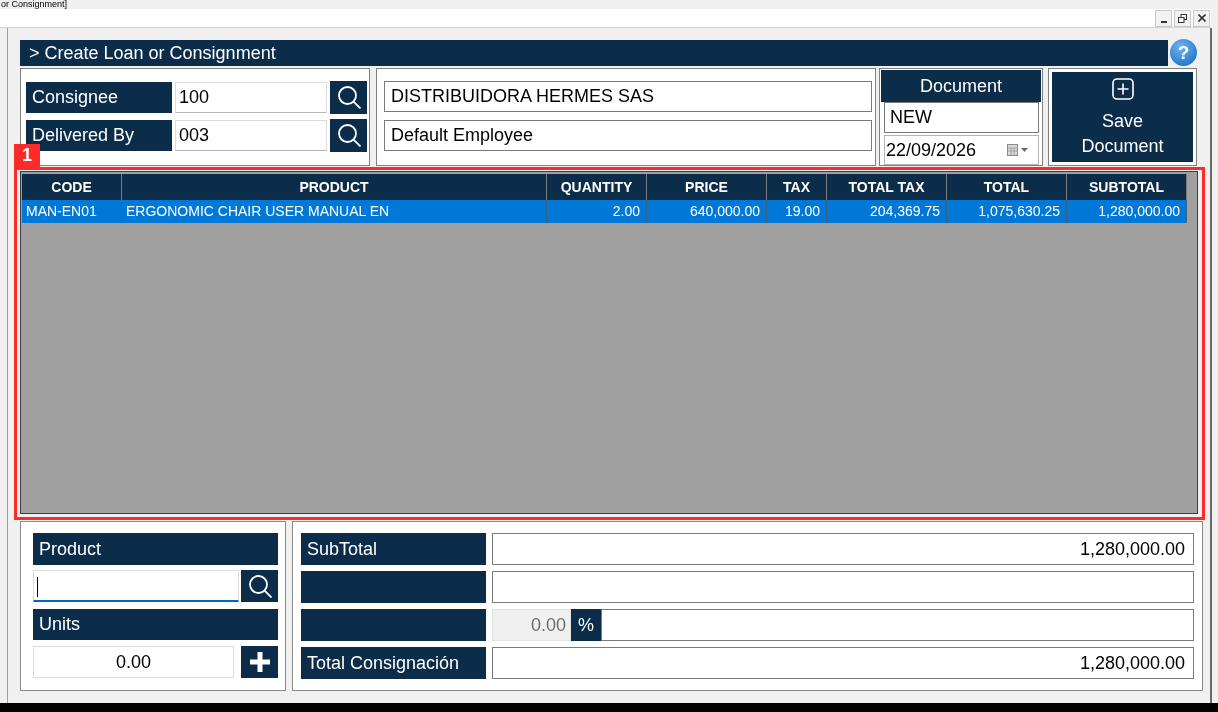 The image size is (1218, 712). Describe the element at coordinates (628, 135) in the screenshot. I see `name-field: Default Employee` at that location.